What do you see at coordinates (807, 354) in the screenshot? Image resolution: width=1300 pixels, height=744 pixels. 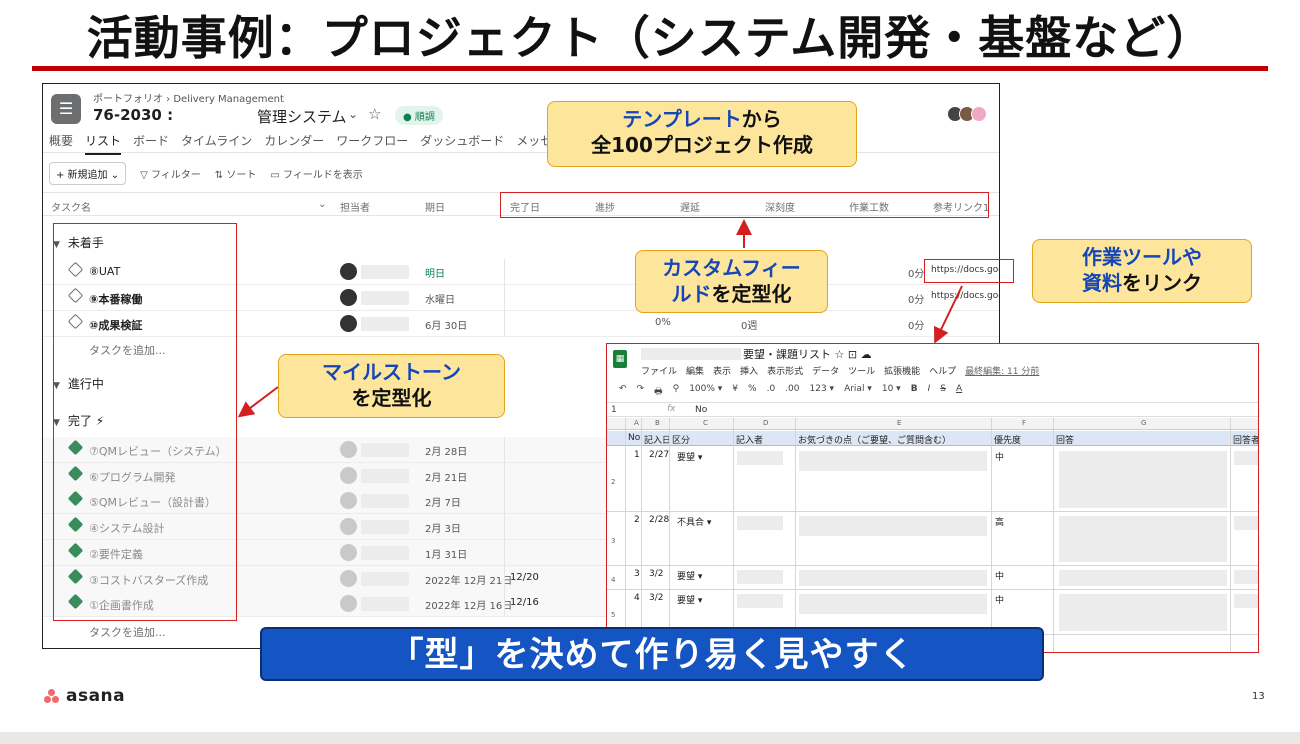 I see `doc-title: 要望・課題リスト ☆ ⊡ ☁` at bounding box center [807, 354].